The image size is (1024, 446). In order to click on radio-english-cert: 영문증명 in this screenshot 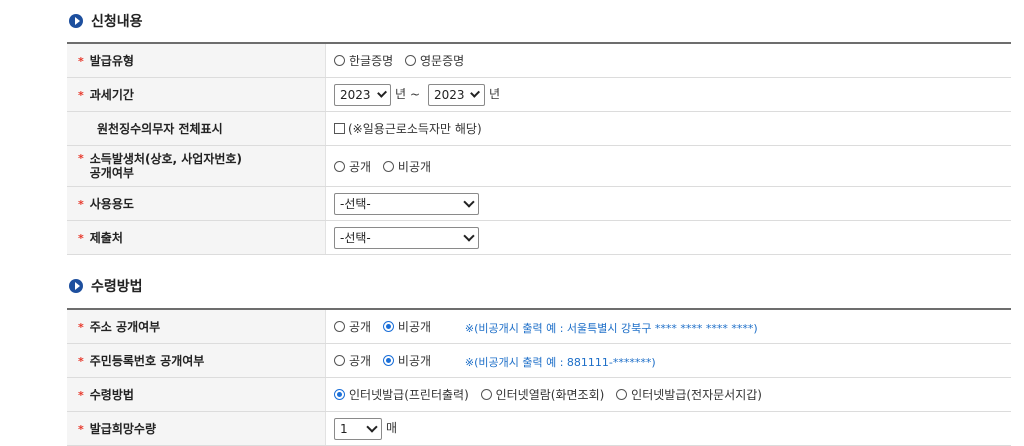, I will do `click(434, 60)`.